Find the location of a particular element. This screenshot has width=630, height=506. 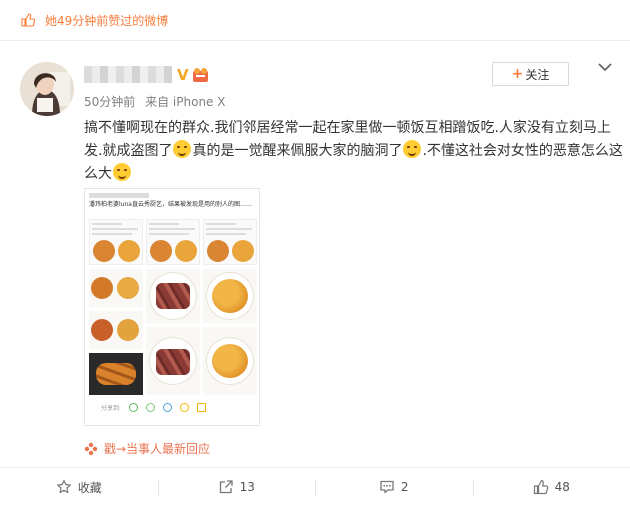

favorite-label: 收藏 is located at coordinates (89, 487).